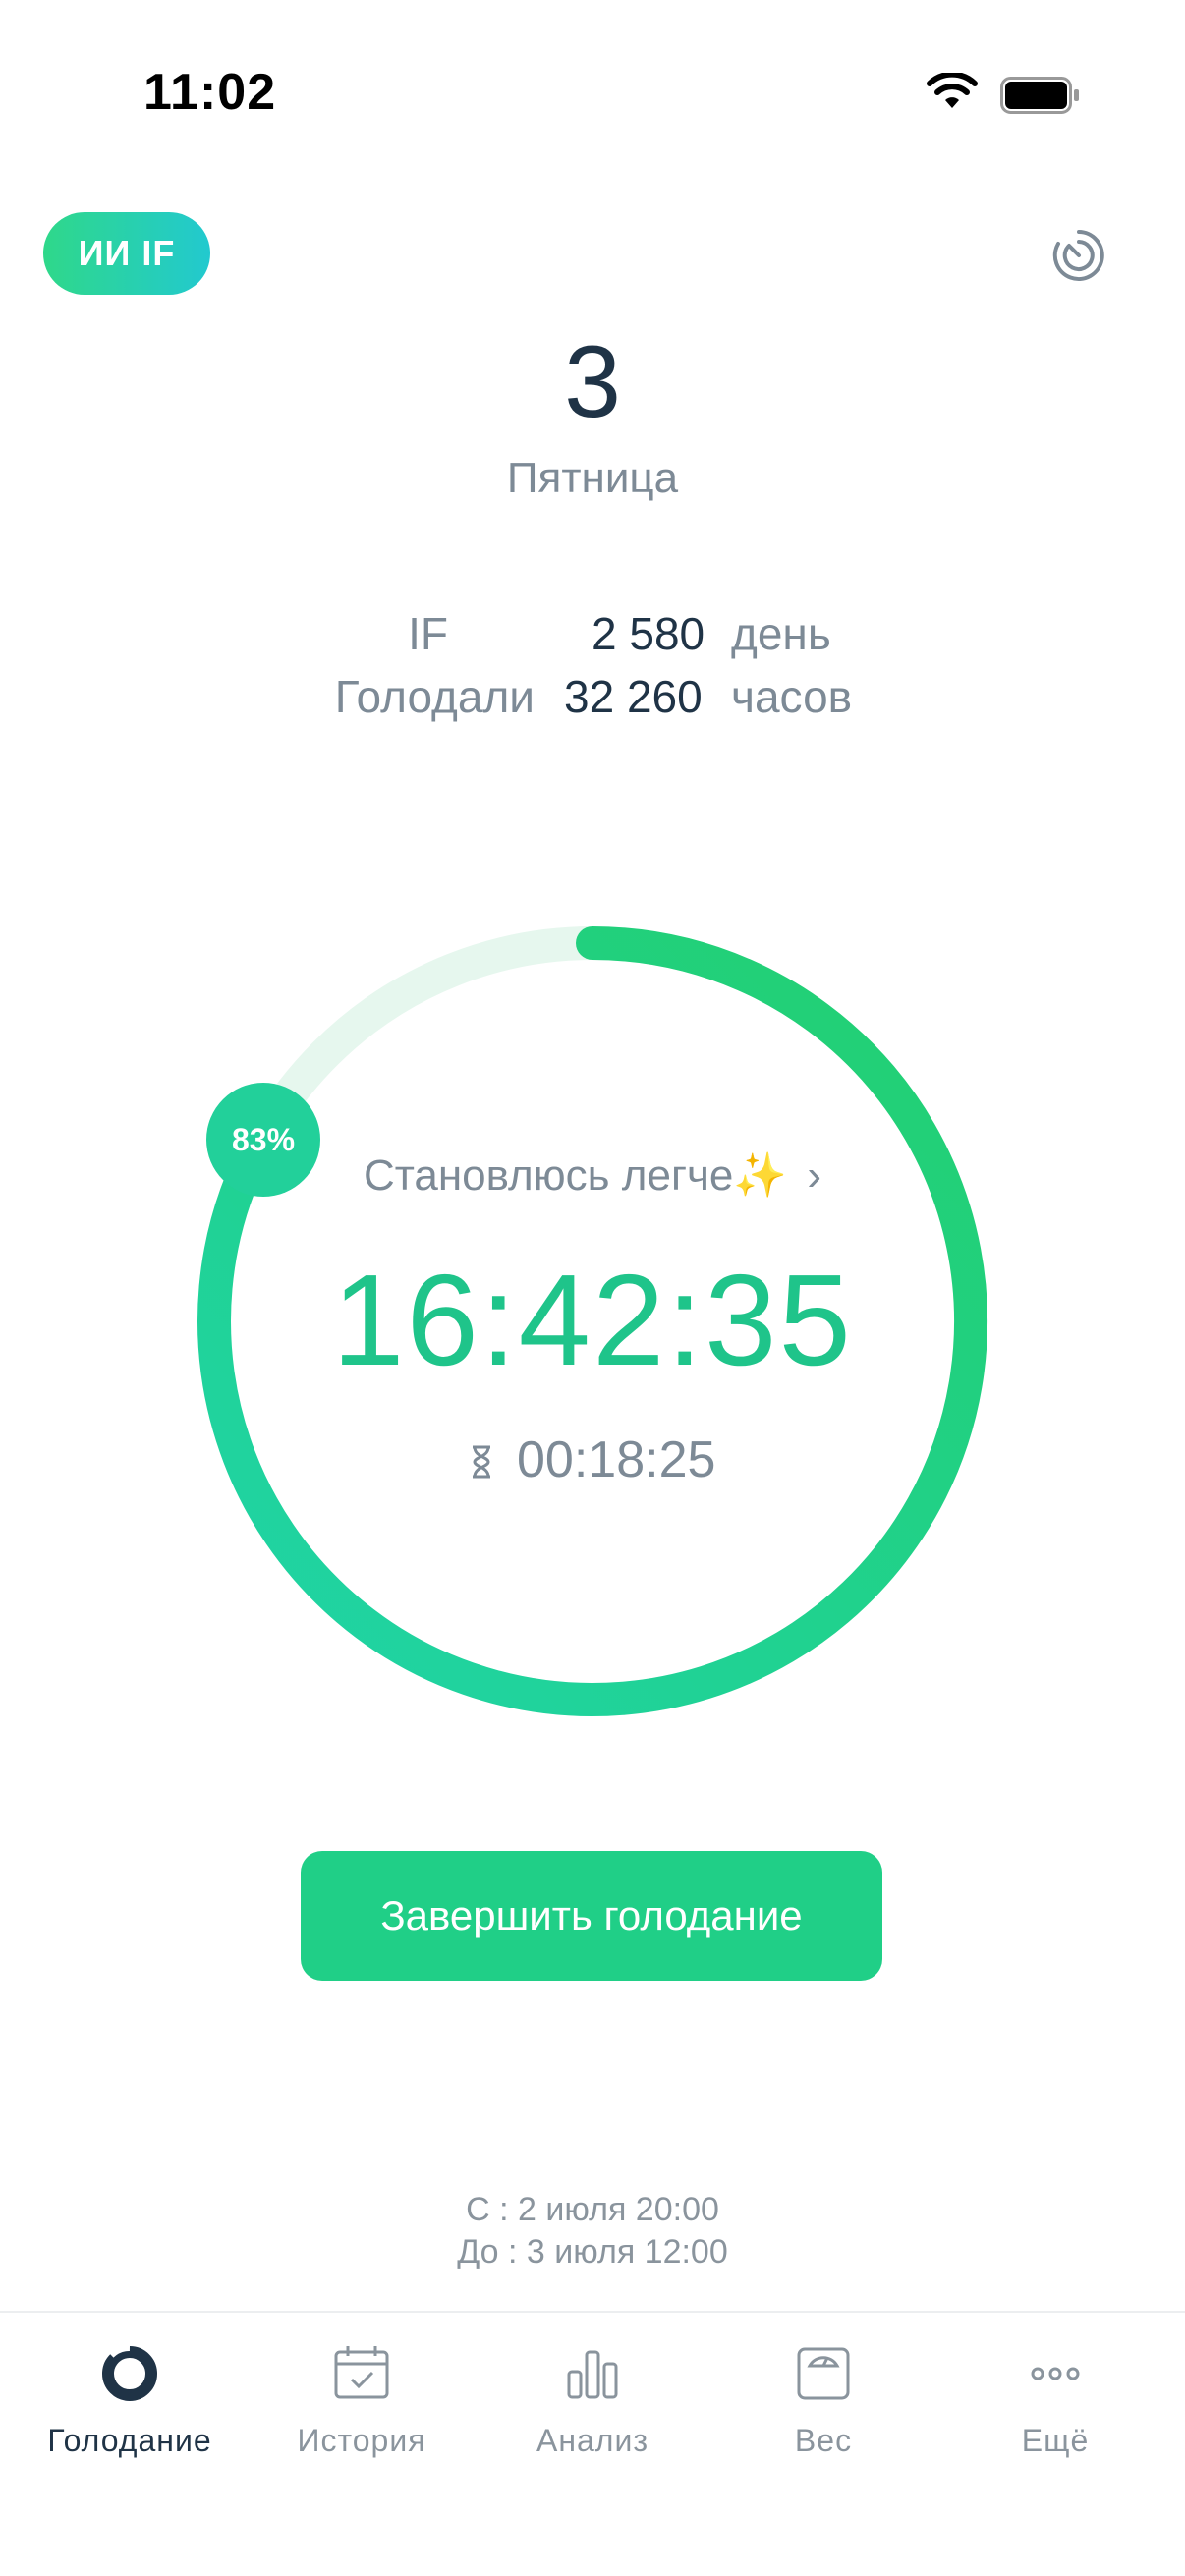  I want to click on tab-history: История, so click(362, 2416).